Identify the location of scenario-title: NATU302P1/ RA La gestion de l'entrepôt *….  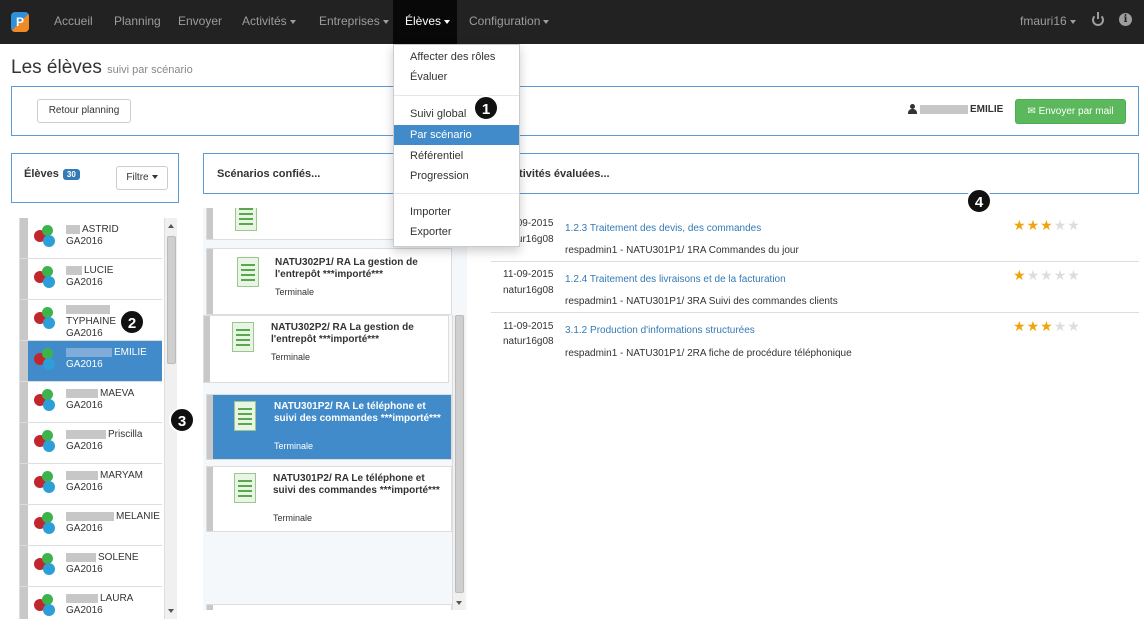
(346, 268).